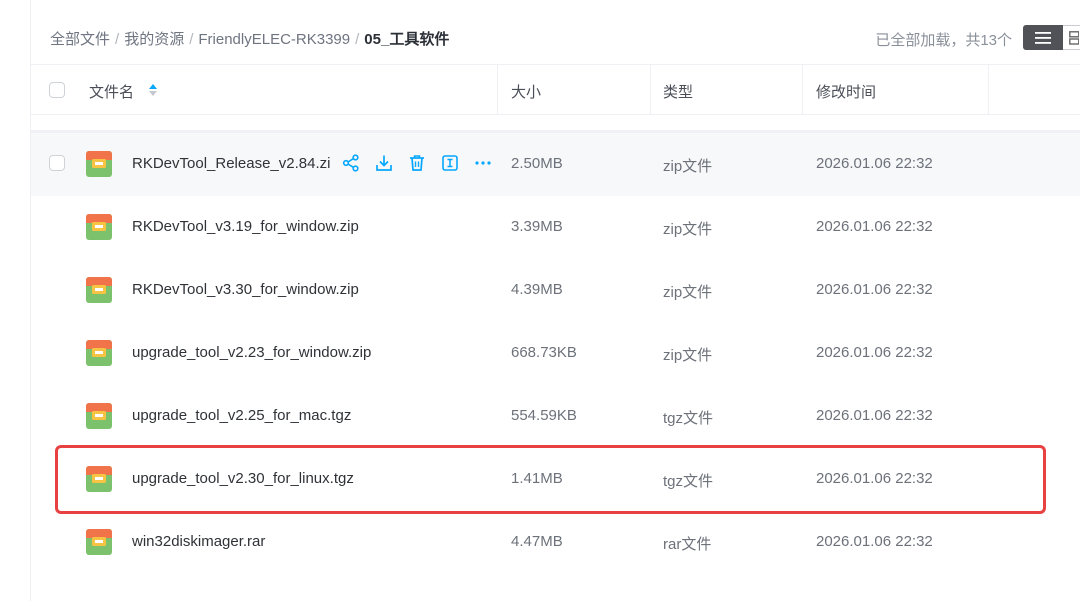 The height and width of the screenshot is (601, 1080). I want to click on load-status: 已全部加载，共13个, so click(943, 40).